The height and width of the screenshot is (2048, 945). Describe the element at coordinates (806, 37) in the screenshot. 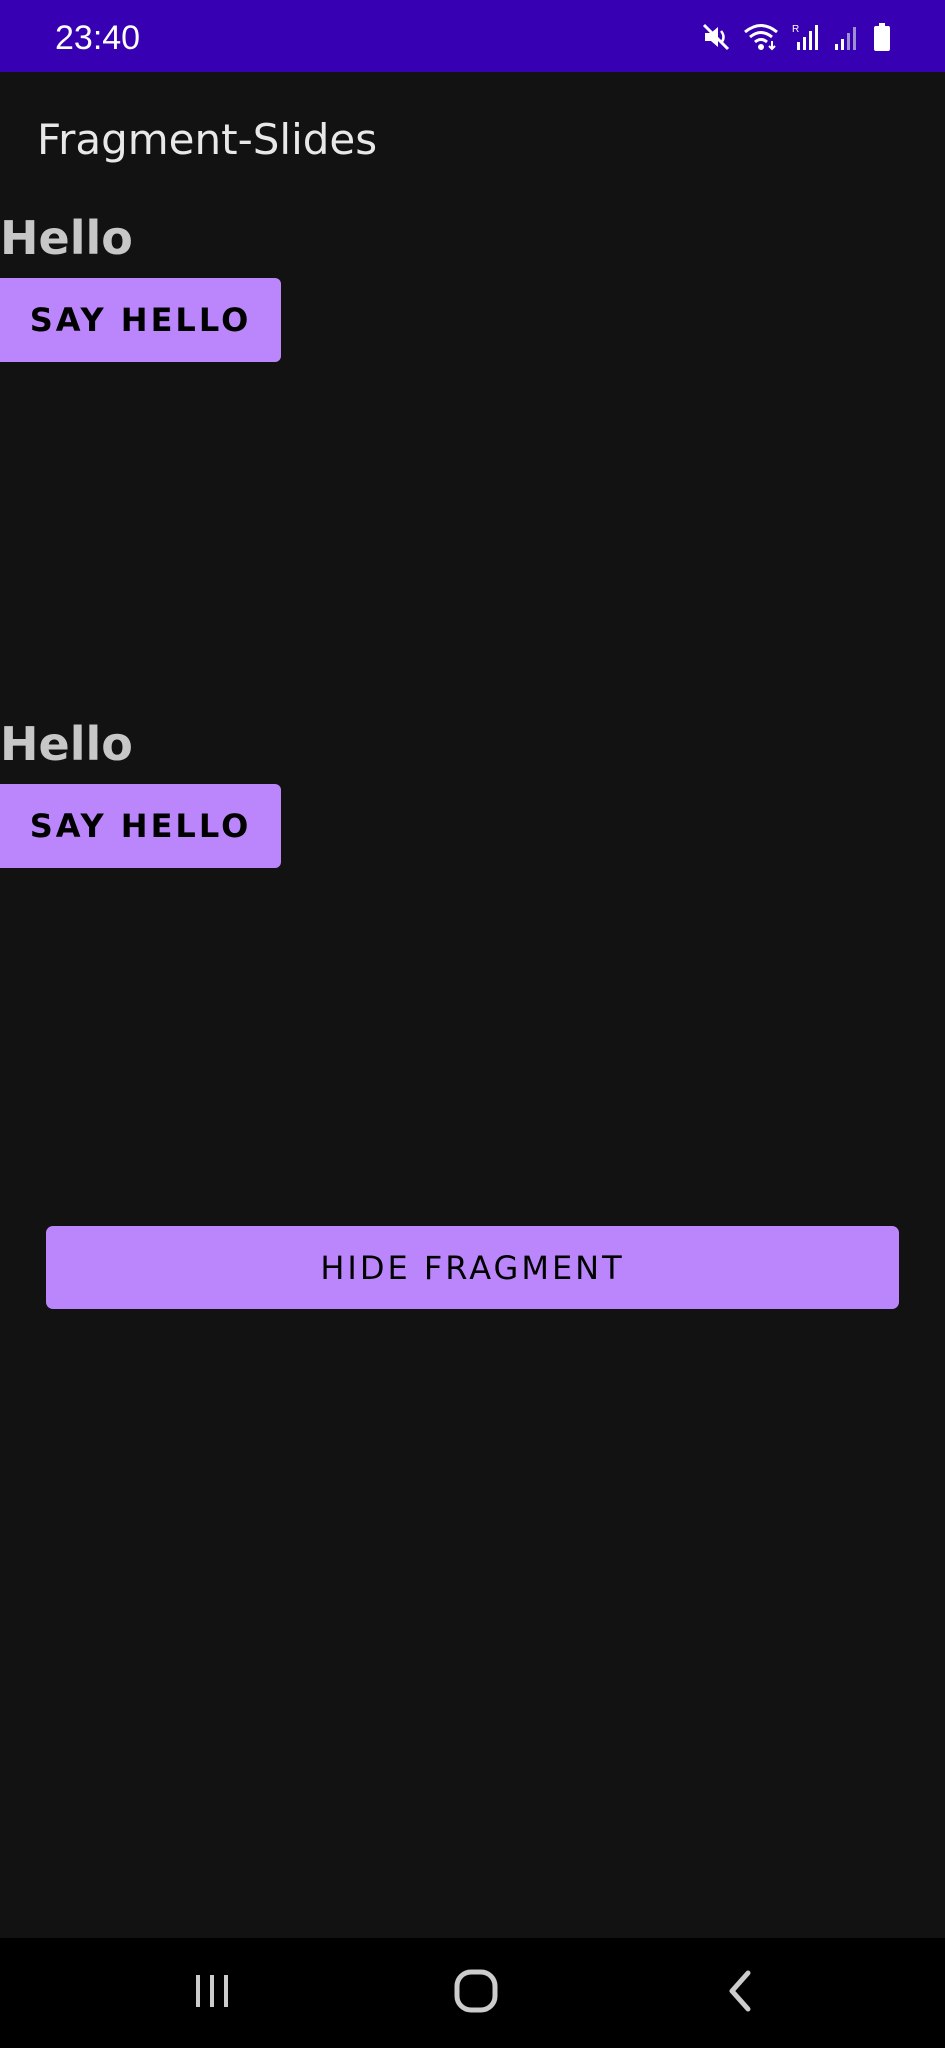

I see `signal-r-icon: R` at that location.